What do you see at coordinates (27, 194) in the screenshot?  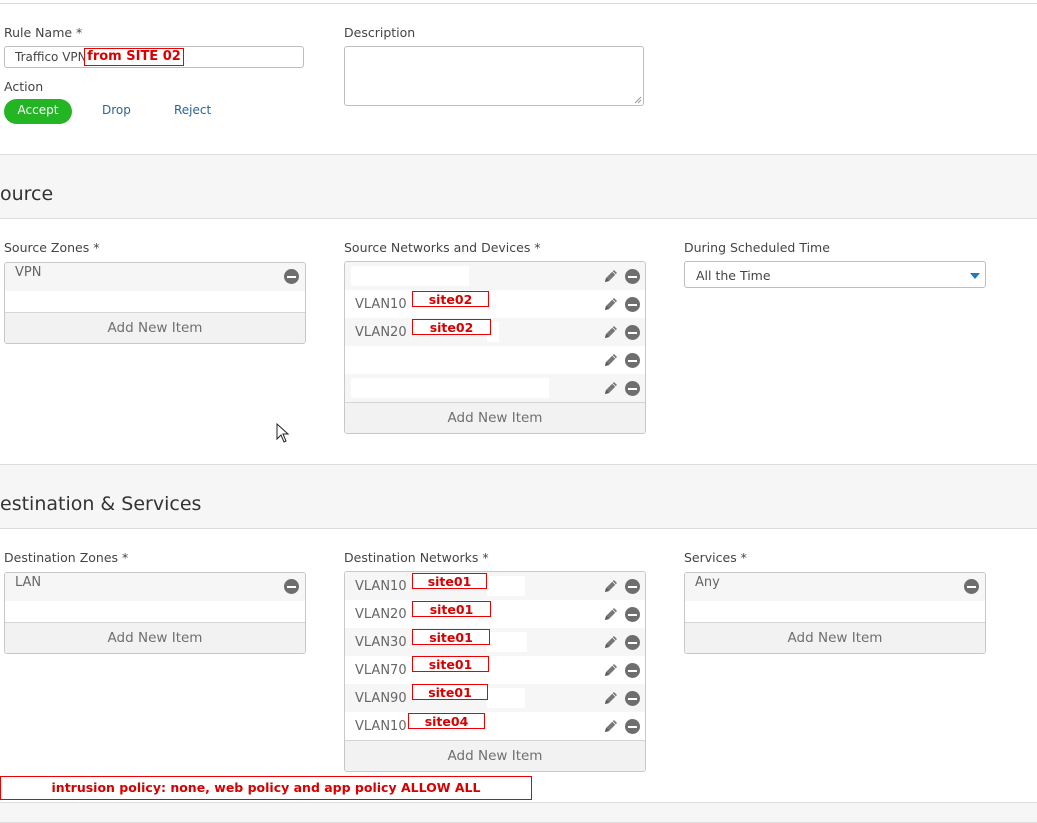 I see `source-section-title: ource` at bounding box center [27, 194].